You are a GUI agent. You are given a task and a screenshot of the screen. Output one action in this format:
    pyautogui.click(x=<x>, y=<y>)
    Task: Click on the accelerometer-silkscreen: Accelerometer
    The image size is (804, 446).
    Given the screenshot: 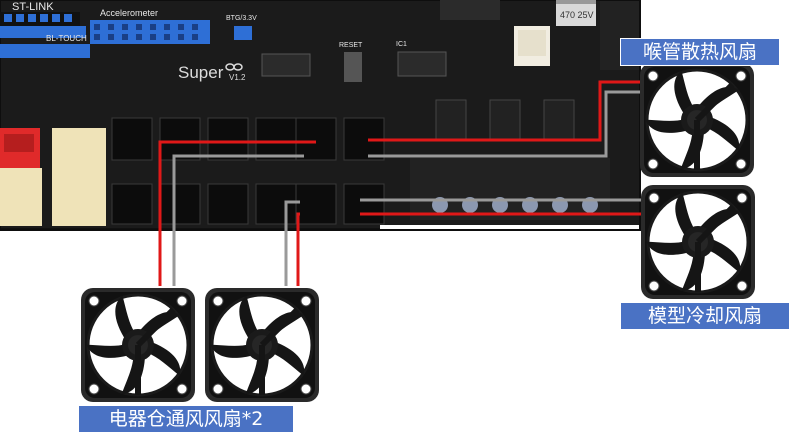 What is the action you would take?
    pyautogui.click(x=129, y=13)
    